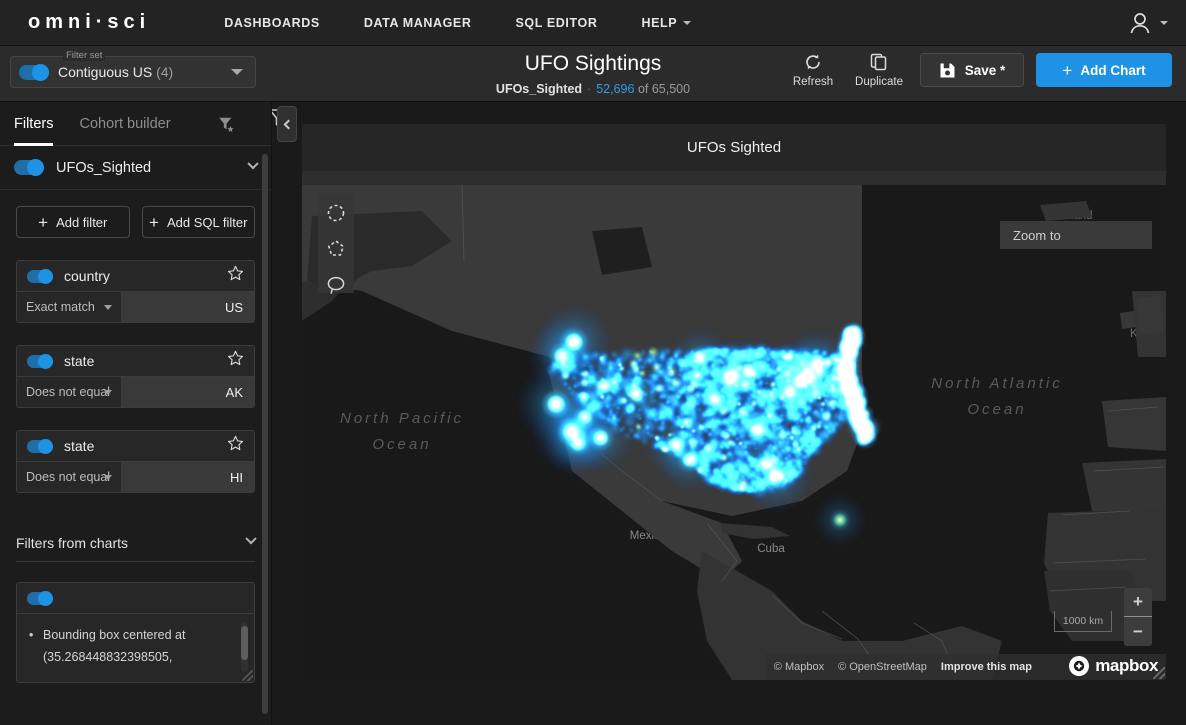 This screenshot has height=725, width=1186. I want to click on tab-filters: Filters, so click(34, 124).